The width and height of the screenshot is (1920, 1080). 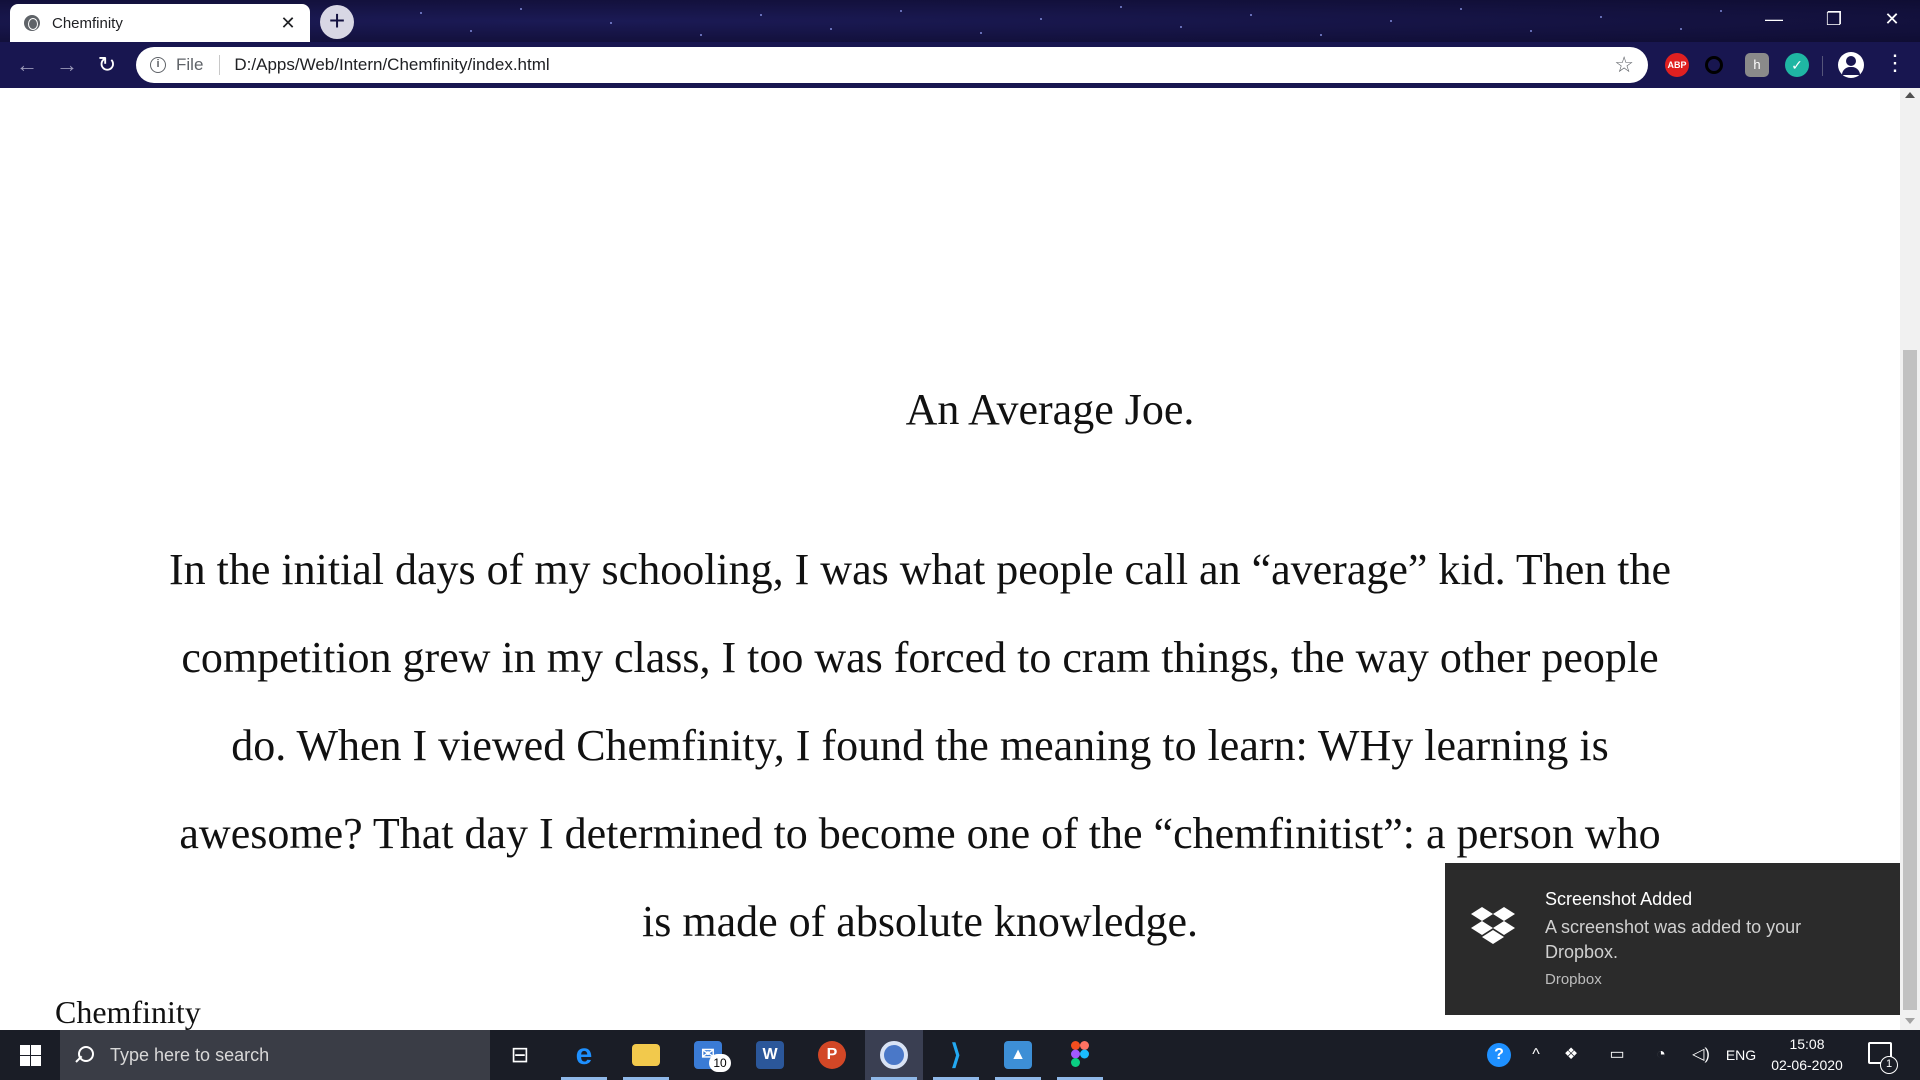 What do you see at coordinates (708, 1055) in the screenshot?
I see `taskbar-mail: ✉ 10` at bounding box center [708, 1055].